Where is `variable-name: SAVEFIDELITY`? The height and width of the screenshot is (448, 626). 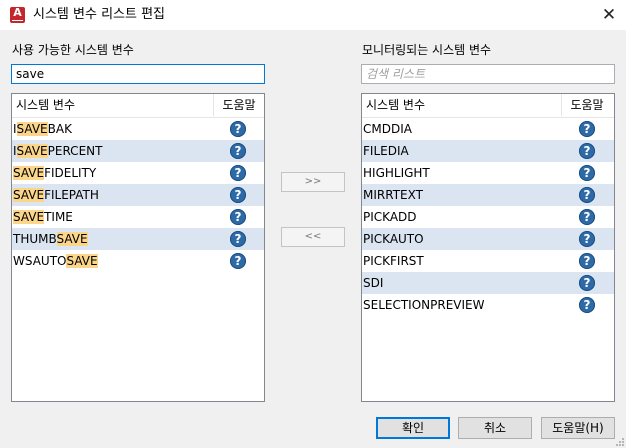
variable-name: SAVEFIDELITY is located at coordinates (54, 173).